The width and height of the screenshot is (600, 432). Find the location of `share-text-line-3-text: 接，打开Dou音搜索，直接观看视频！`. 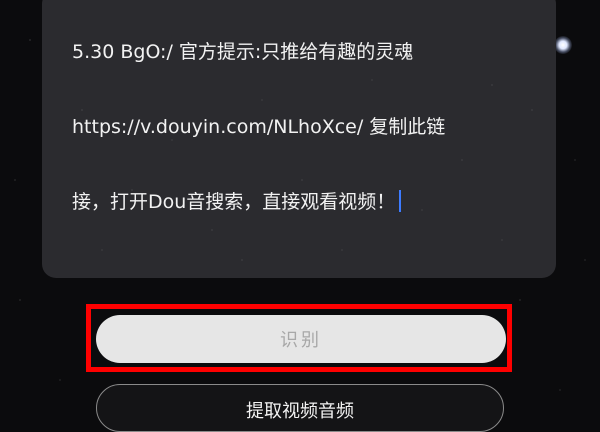

share-text-line-3-text: 接，打开Dou音搜索，直接观看视频！ is located at coordinates (234, 202).